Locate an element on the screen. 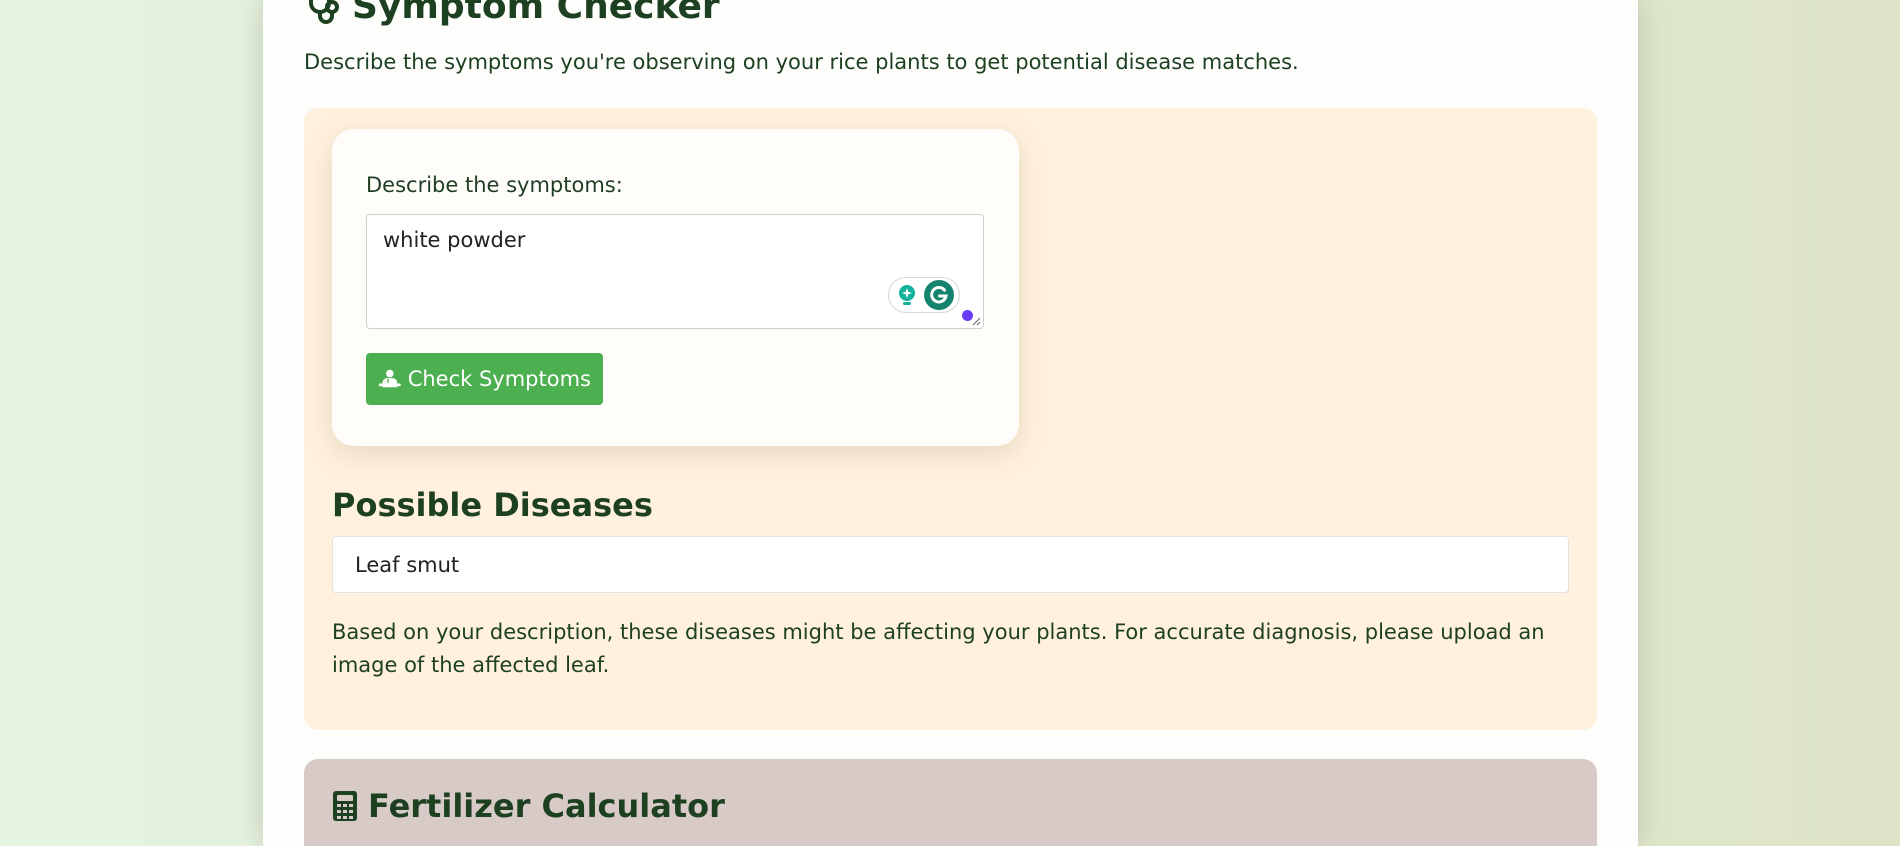 The image size is (1900, 846). symptom-checker-title: Symptom Checker is located at coordinates (512, 13).